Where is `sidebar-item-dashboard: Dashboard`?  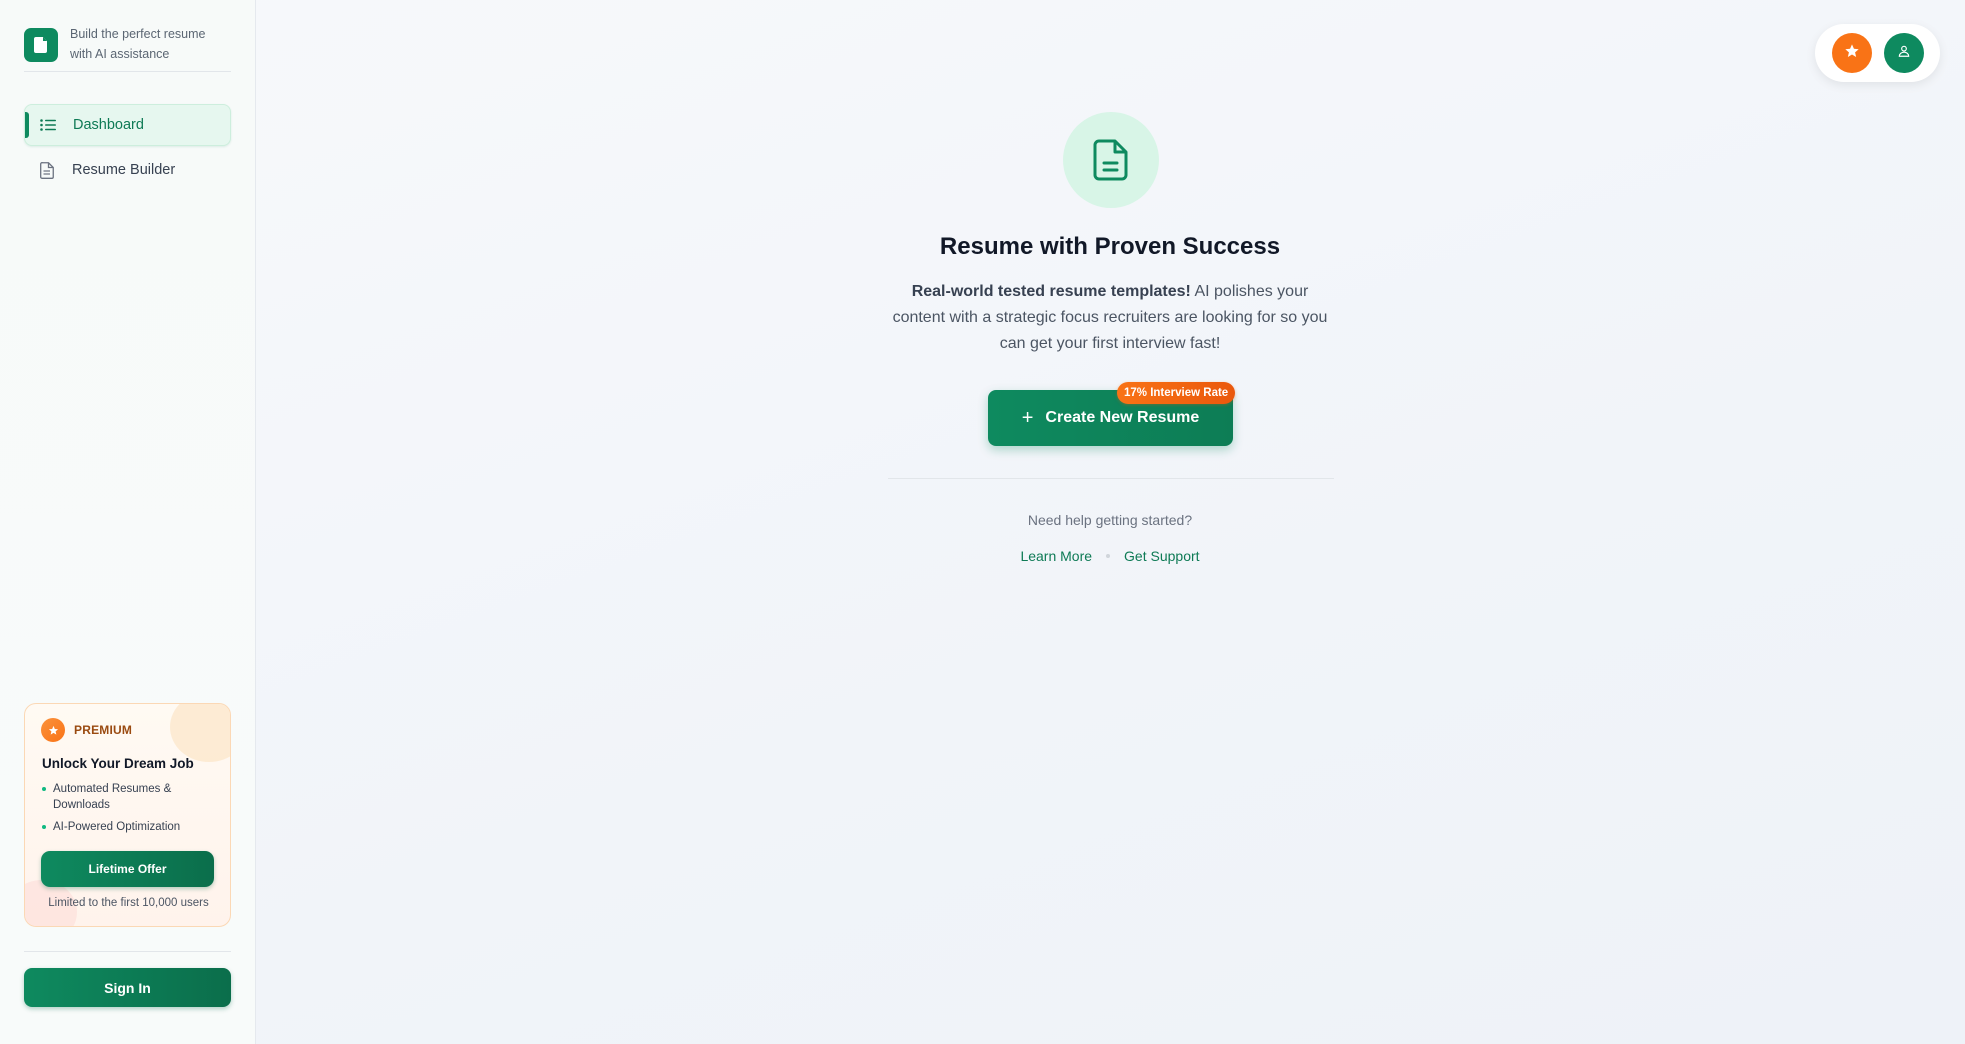 sidebar-item-dashboard: Dashboard is located at coordinates (127, 125).